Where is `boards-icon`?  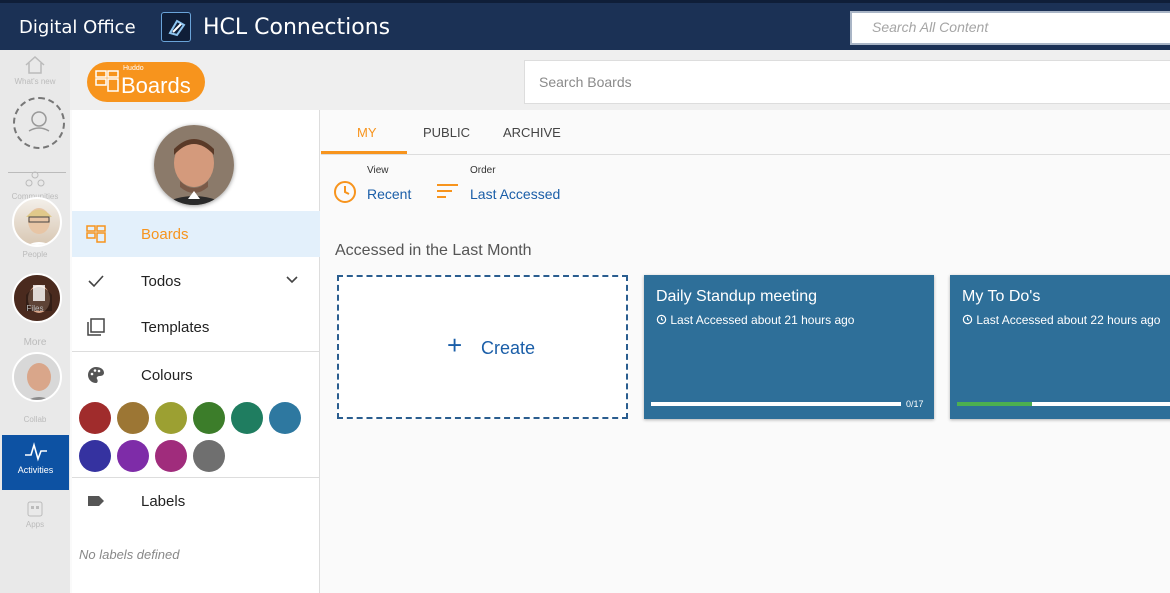
boards-icon is located at coordinates (96, 234).